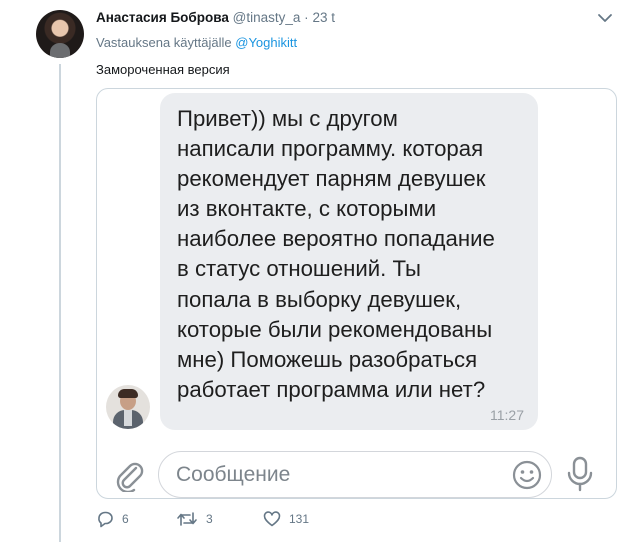 The width and height of the screenshot is (640, 542). Describe the element at coordinates (162, 17) in the screenshot. I see `author-name: Анастасия Боброва` at that location.